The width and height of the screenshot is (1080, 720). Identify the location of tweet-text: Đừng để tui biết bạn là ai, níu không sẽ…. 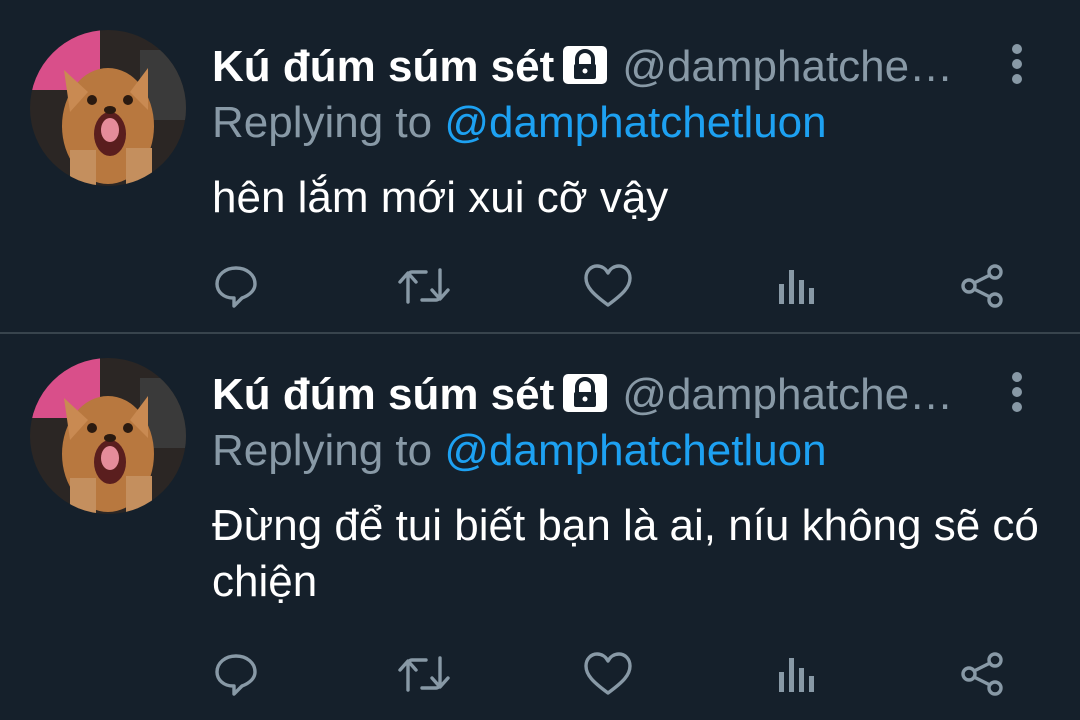
(625, 553).